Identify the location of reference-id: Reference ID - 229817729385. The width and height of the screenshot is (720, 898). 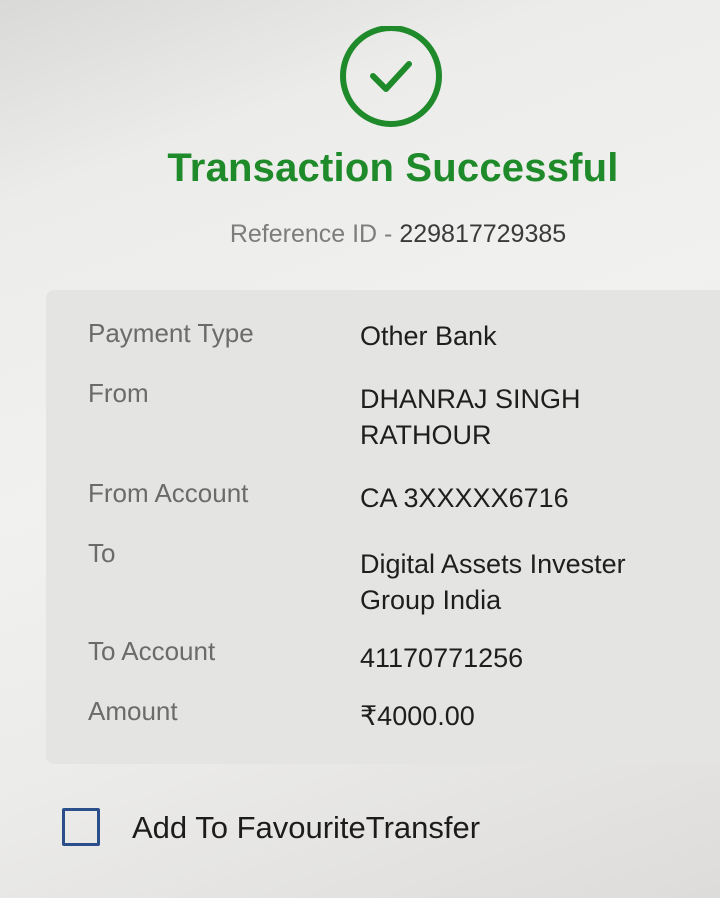
(360, 234).